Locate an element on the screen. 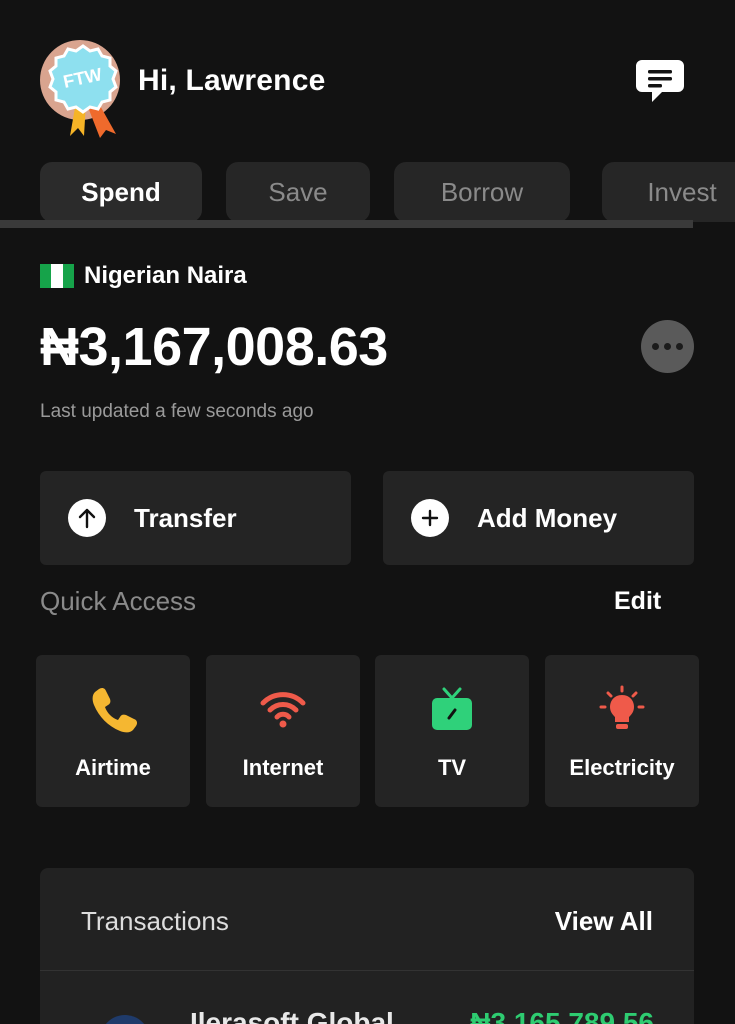 This screenshot has height=1024, width=735. tab-save: Save is located at coordinates (298, 192).